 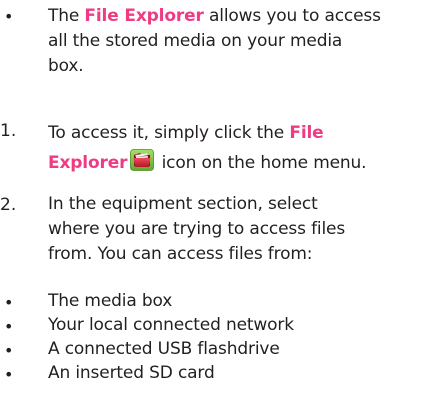 What do you see at coordinates (131, 373) in the screenshot?
I see `source-label: An inserted SD card` at bounding box center [131, 373].